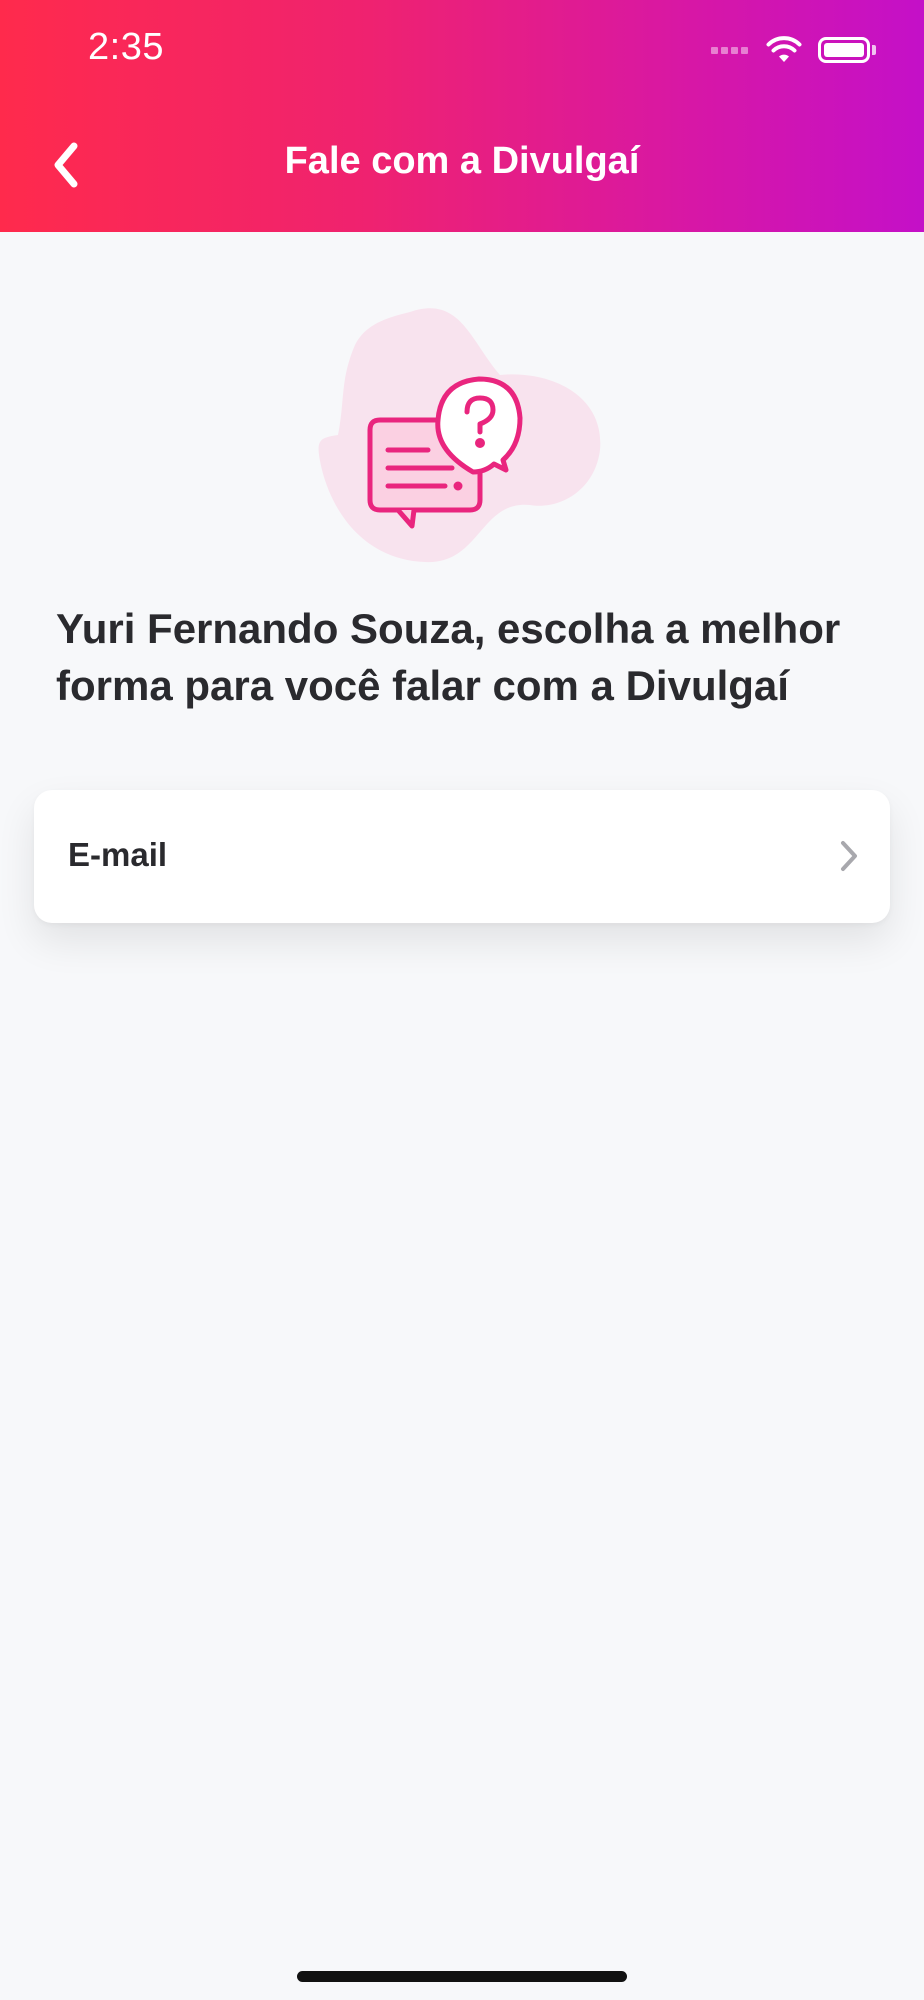  I want to click on status-icons, so click(793, 50).